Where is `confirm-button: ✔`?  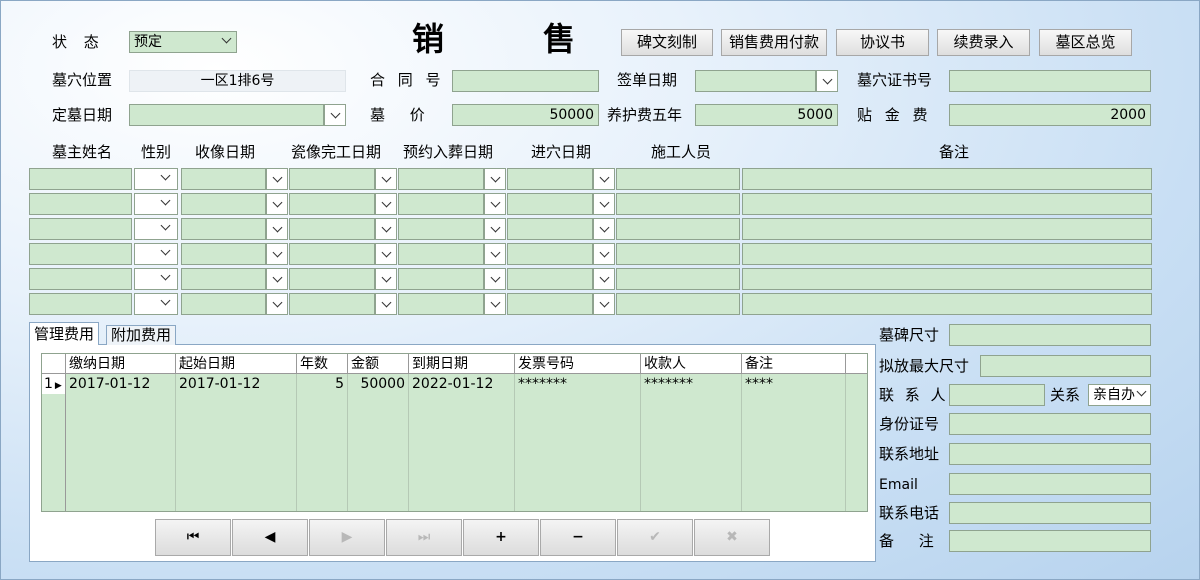
confirm-button: ✔ is located at coordinates (655, 537).